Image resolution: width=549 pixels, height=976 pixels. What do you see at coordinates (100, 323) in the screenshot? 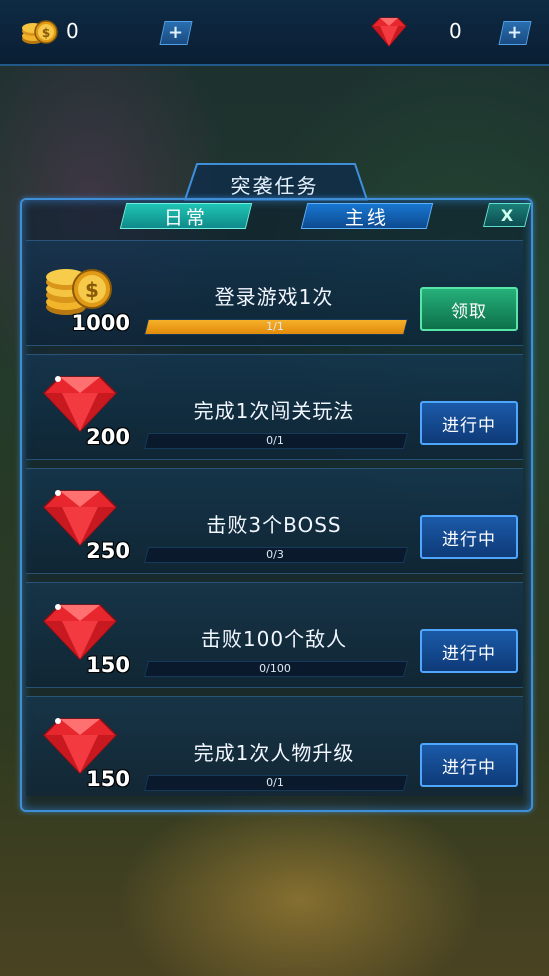
I see `reward-amount: 1000` at bounding box center [100, 323].